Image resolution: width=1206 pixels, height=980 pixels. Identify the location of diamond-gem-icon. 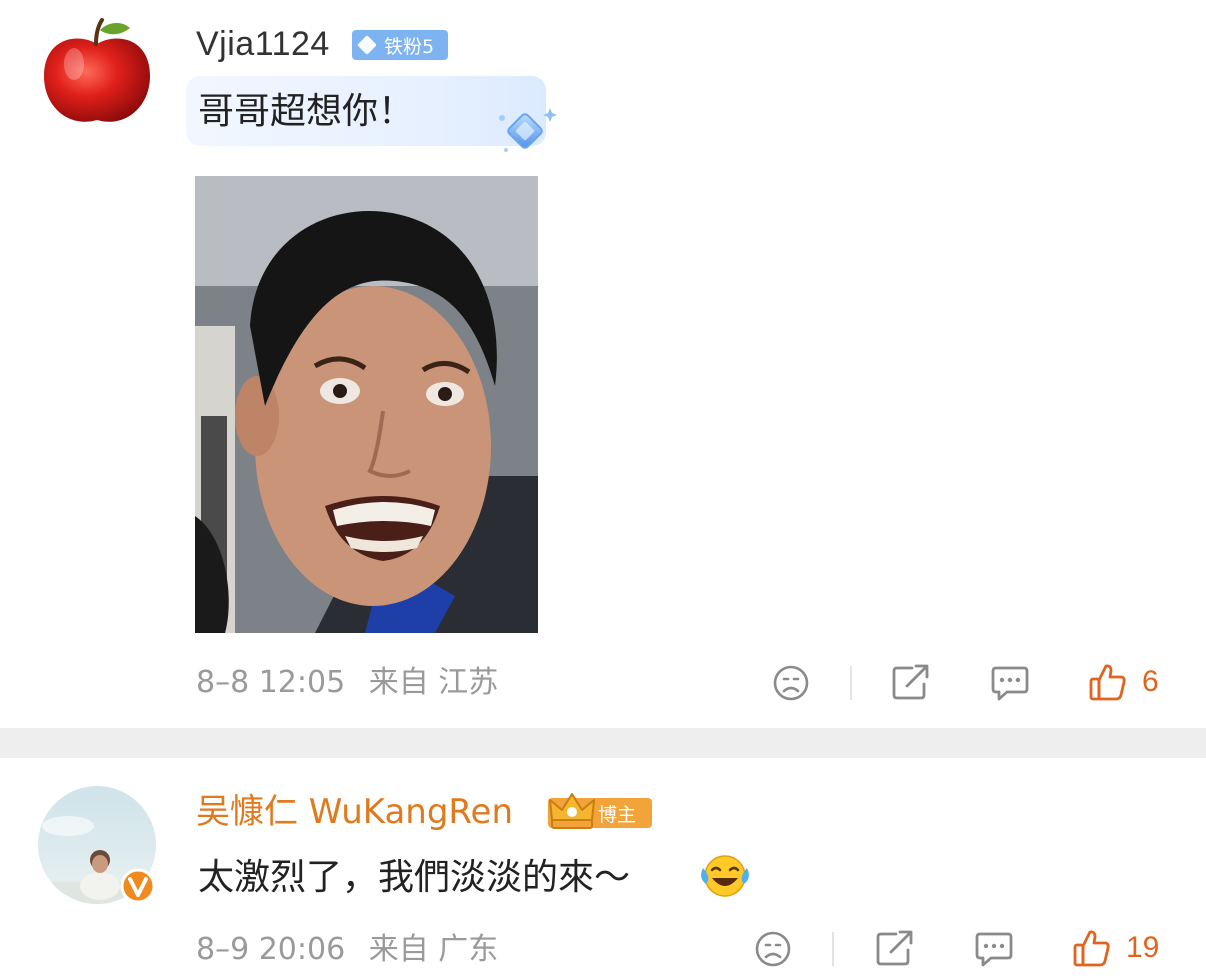
(528, 130).